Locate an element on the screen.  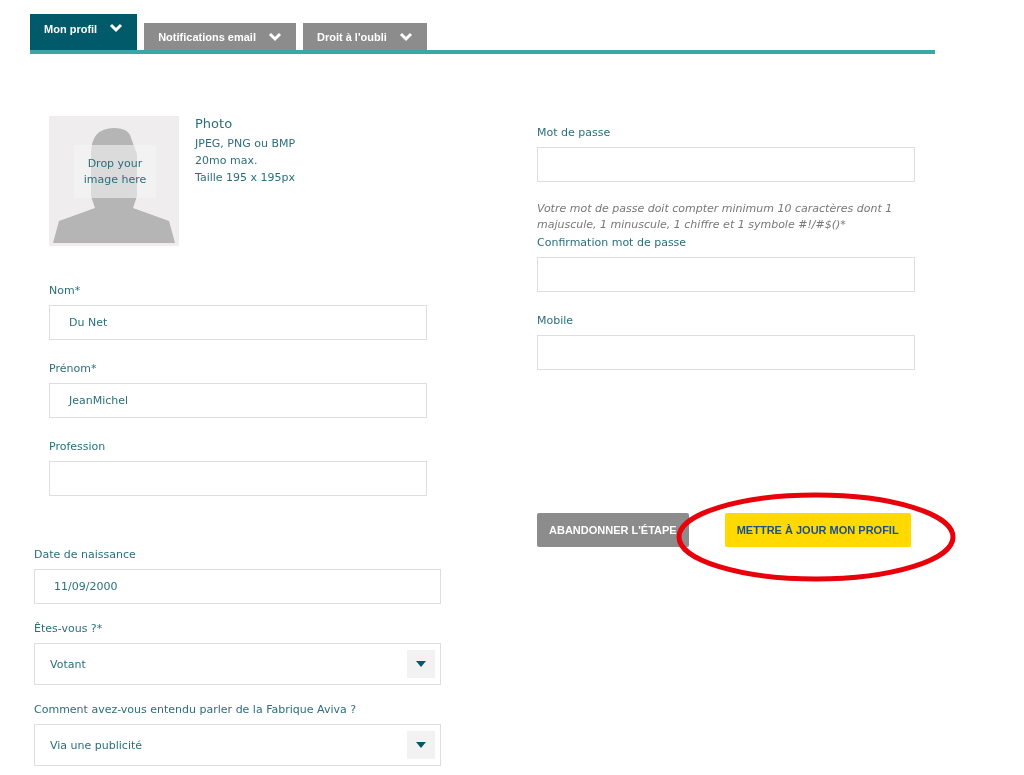
input-field: JeanMichel is located at coordinates (238, 400).